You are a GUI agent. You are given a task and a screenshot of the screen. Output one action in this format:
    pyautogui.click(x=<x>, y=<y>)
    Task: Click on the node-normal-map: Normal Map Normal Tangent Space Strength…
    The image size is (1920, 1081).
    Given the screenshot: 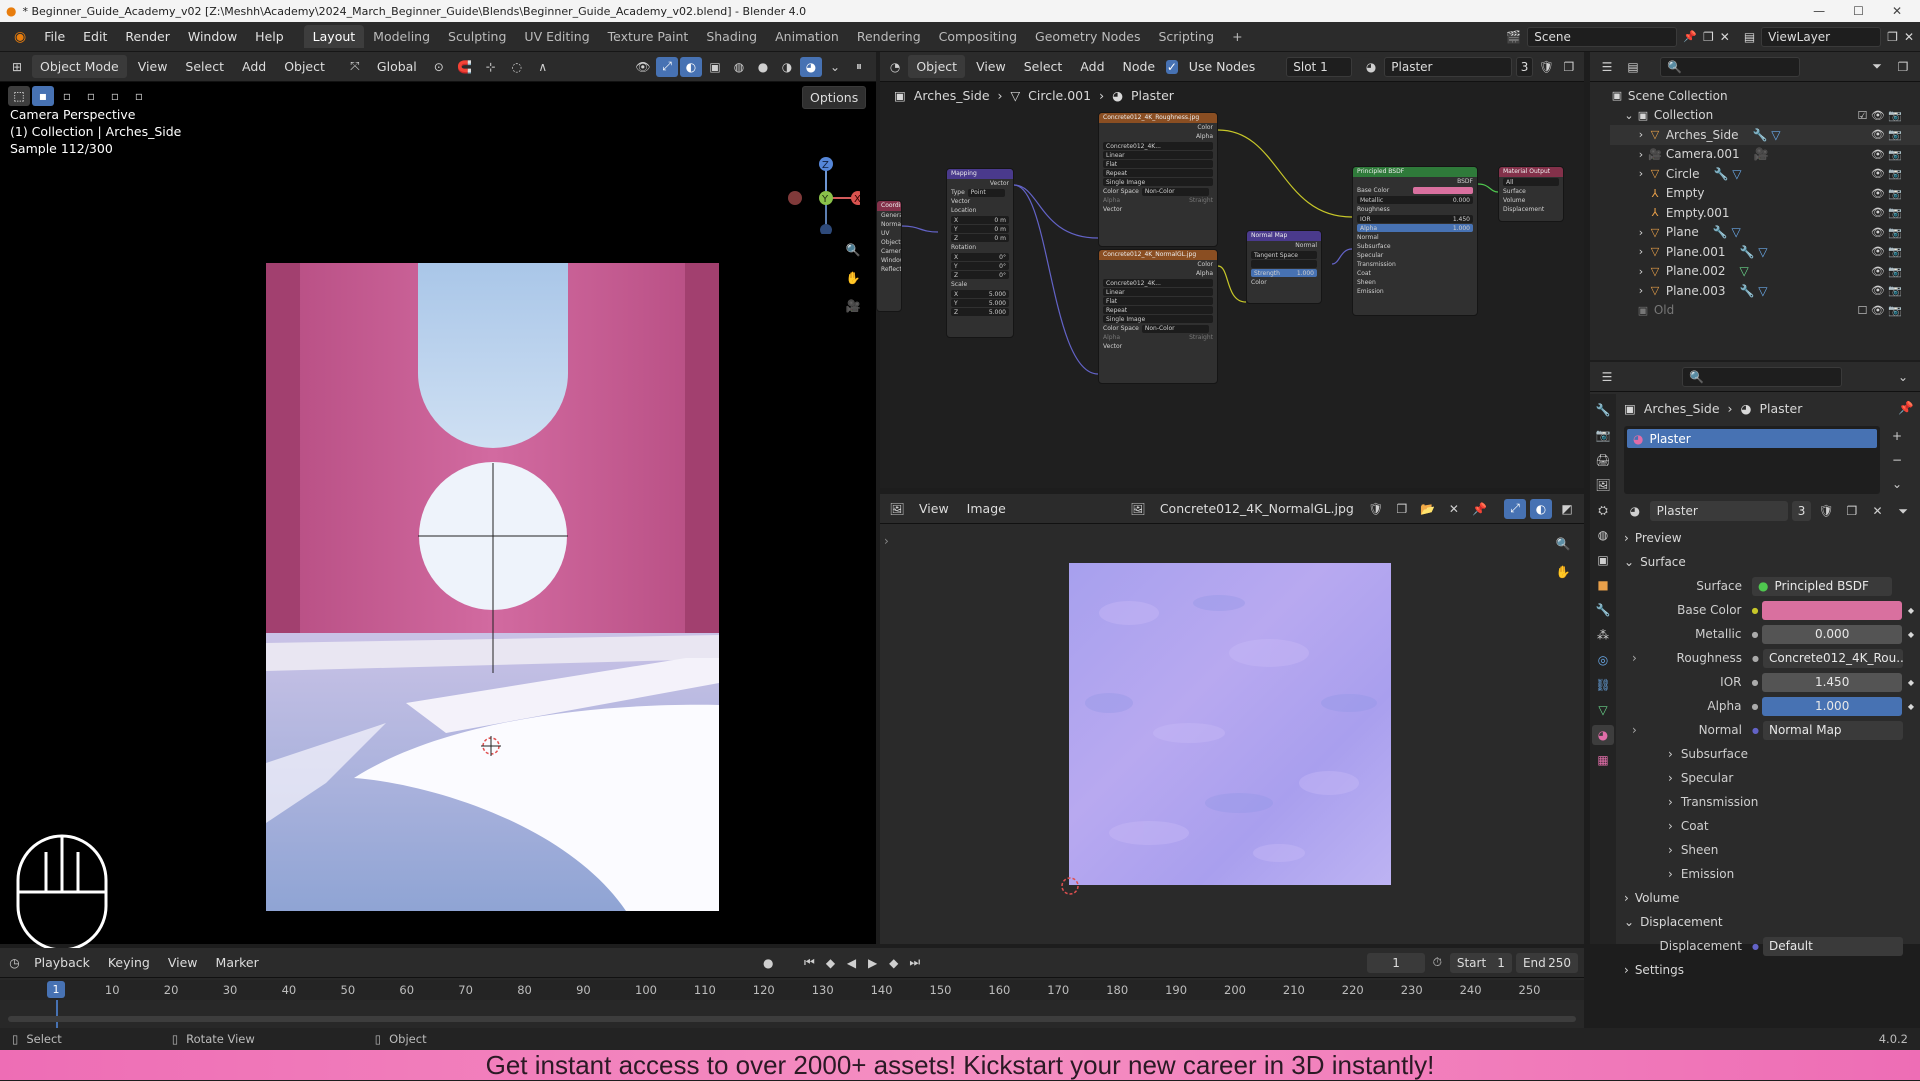 What is the action you would take?
    pyautogui.click(x=1284, y=267)
    